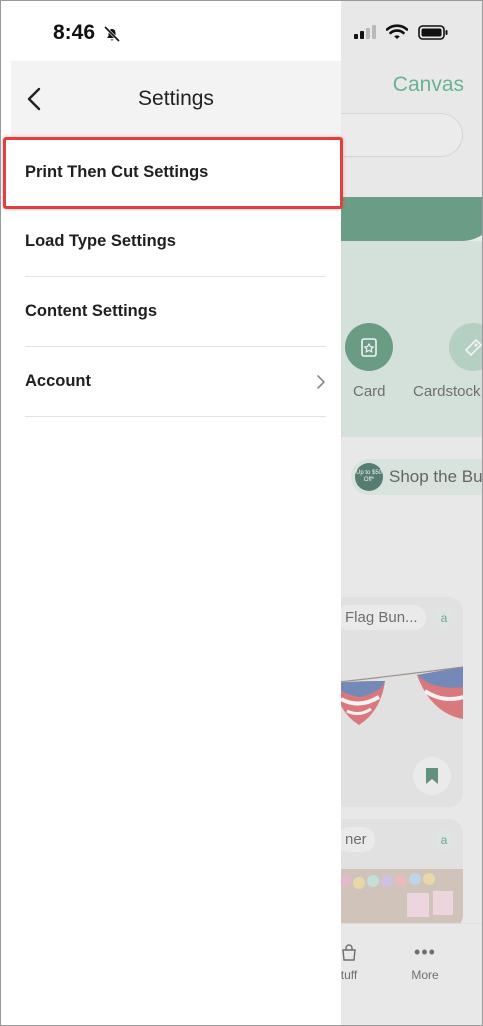 This screenshot has width=483, height=1026. I want to click on promo-pill: Up to $50 Off* Shop the Bu, so click(417, 477).